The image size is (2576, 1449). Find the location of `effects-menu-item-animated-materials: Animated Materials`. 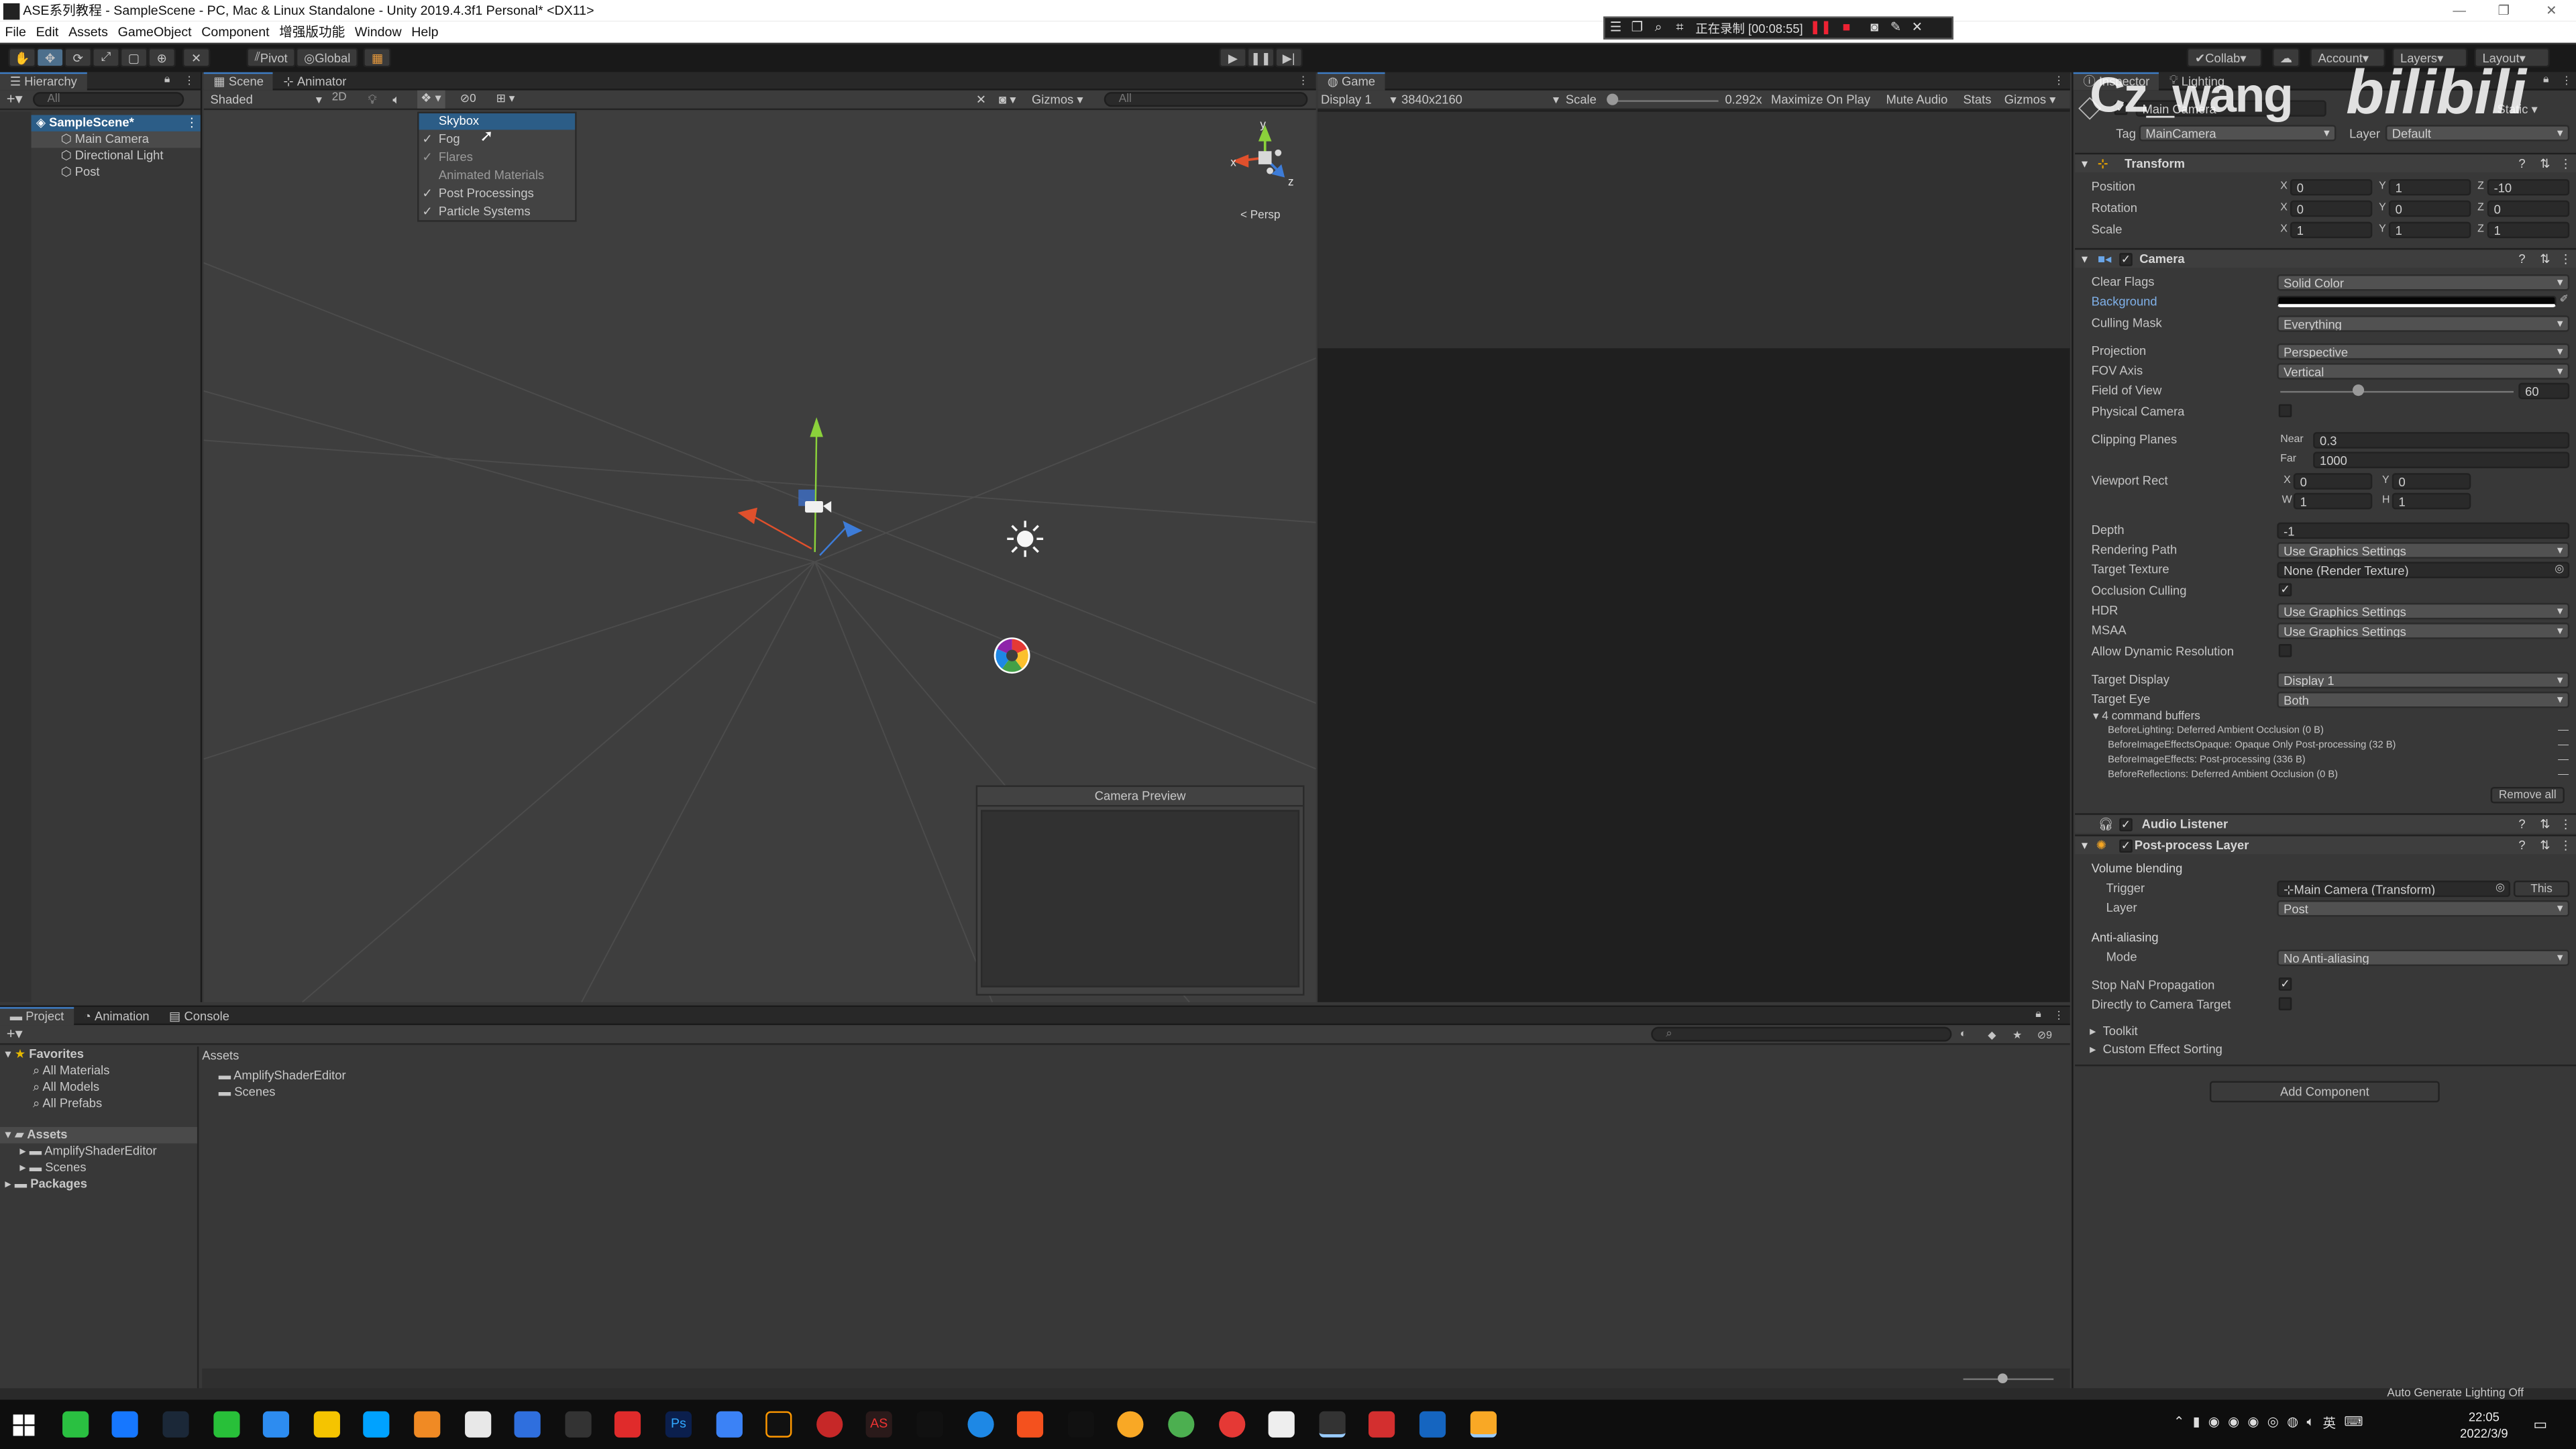

effects-menu-item-animated-materials: Animated Materials is located at coordinates (497, 175).